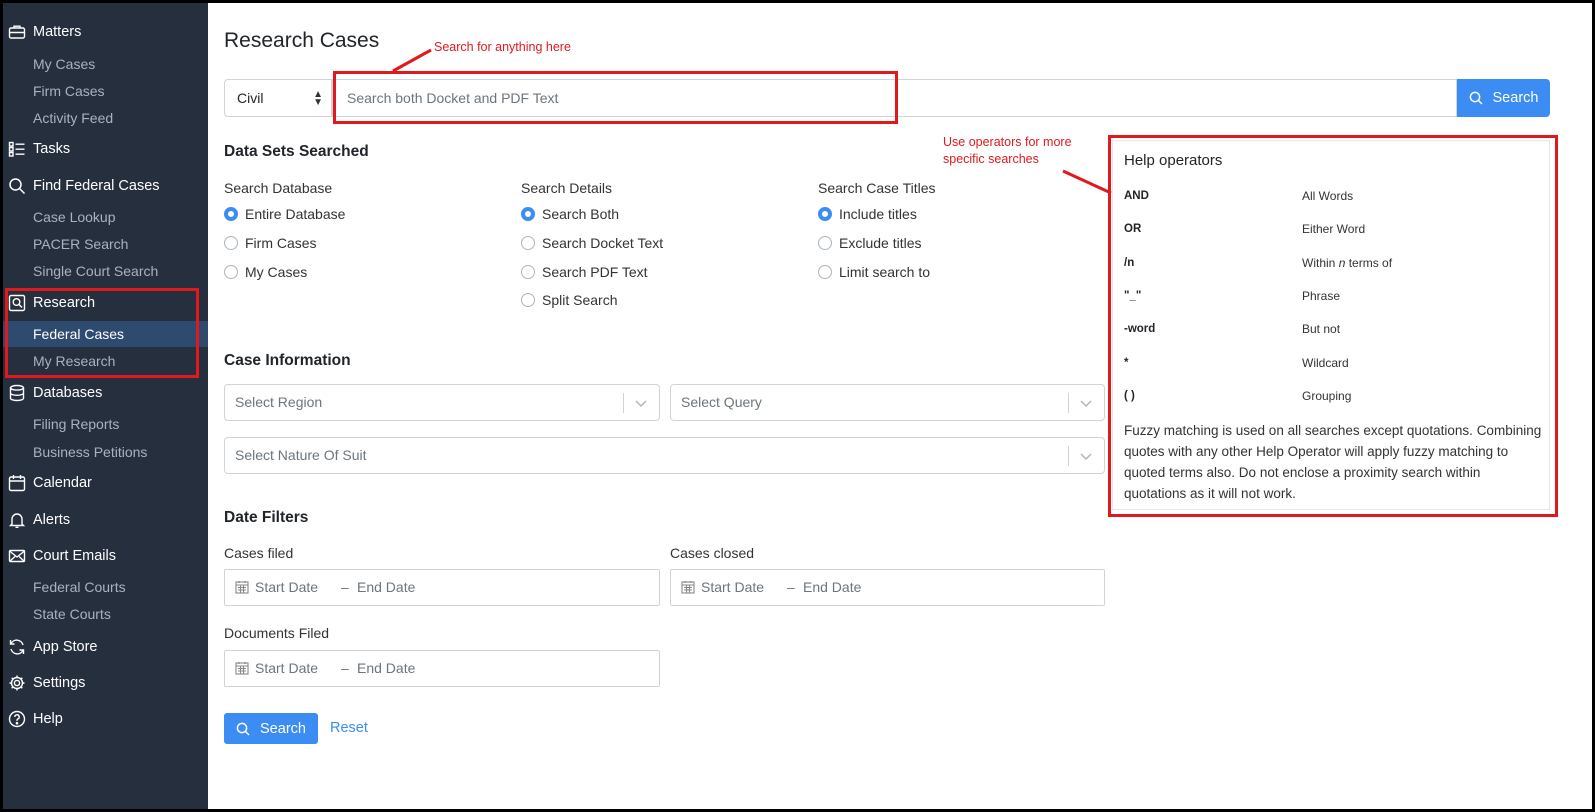  I want to click on radio-limit-search-to: Limit search to, so click(874, 272).